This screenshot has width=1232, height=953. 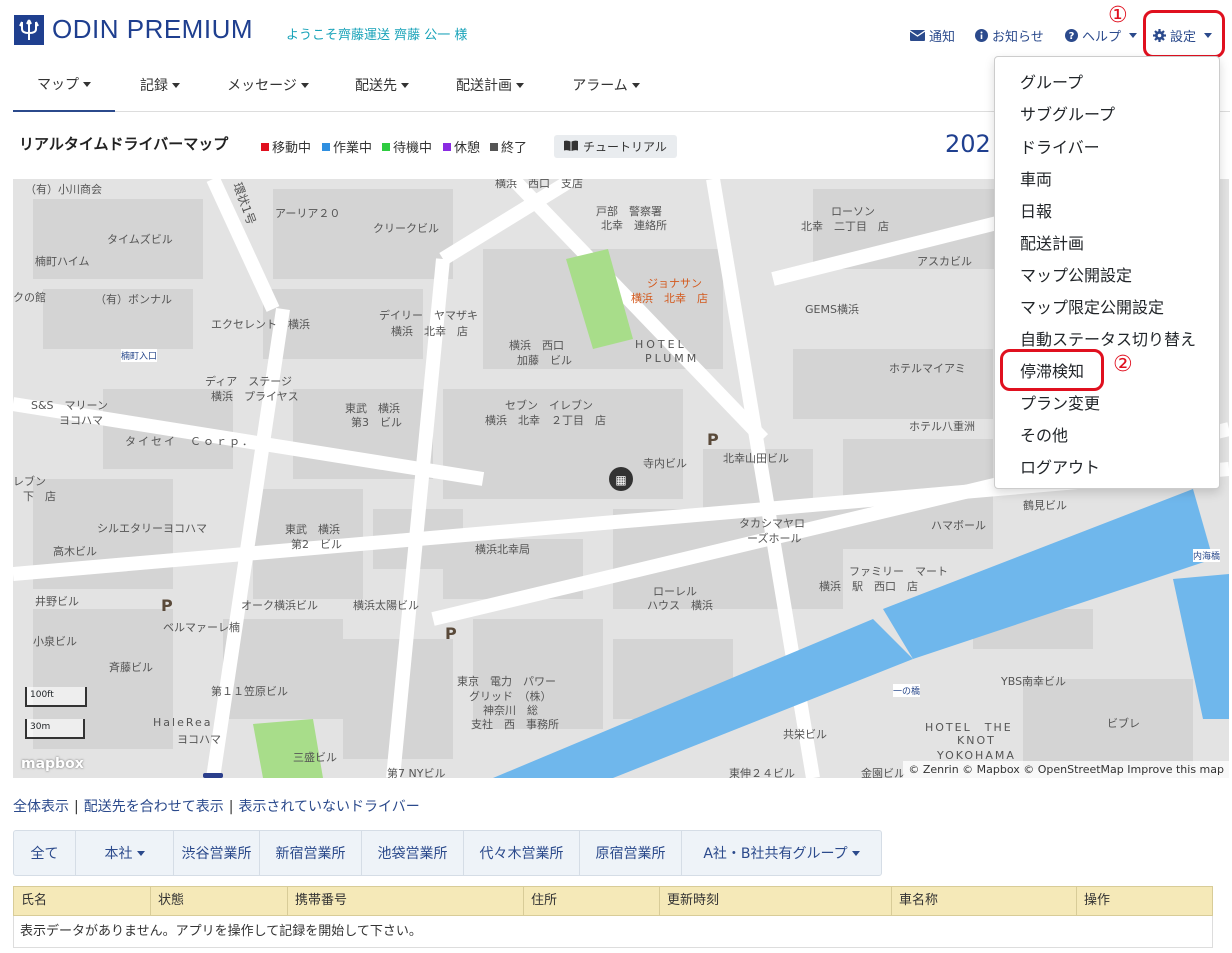 I want to click on map-label: 鶴見ビル, so click(x=1045, y=505).